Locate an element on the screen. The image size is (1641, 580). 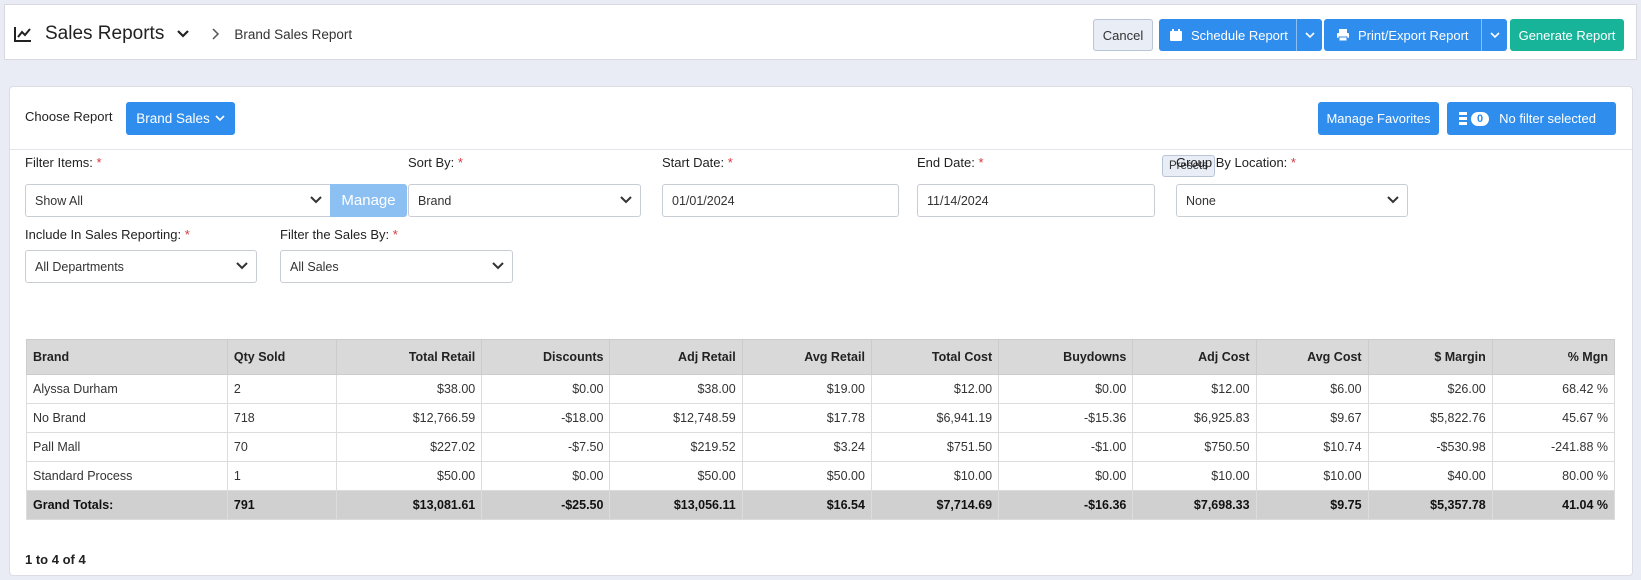
table-cell: -$15.36 is located at coordinates (1066, 418).